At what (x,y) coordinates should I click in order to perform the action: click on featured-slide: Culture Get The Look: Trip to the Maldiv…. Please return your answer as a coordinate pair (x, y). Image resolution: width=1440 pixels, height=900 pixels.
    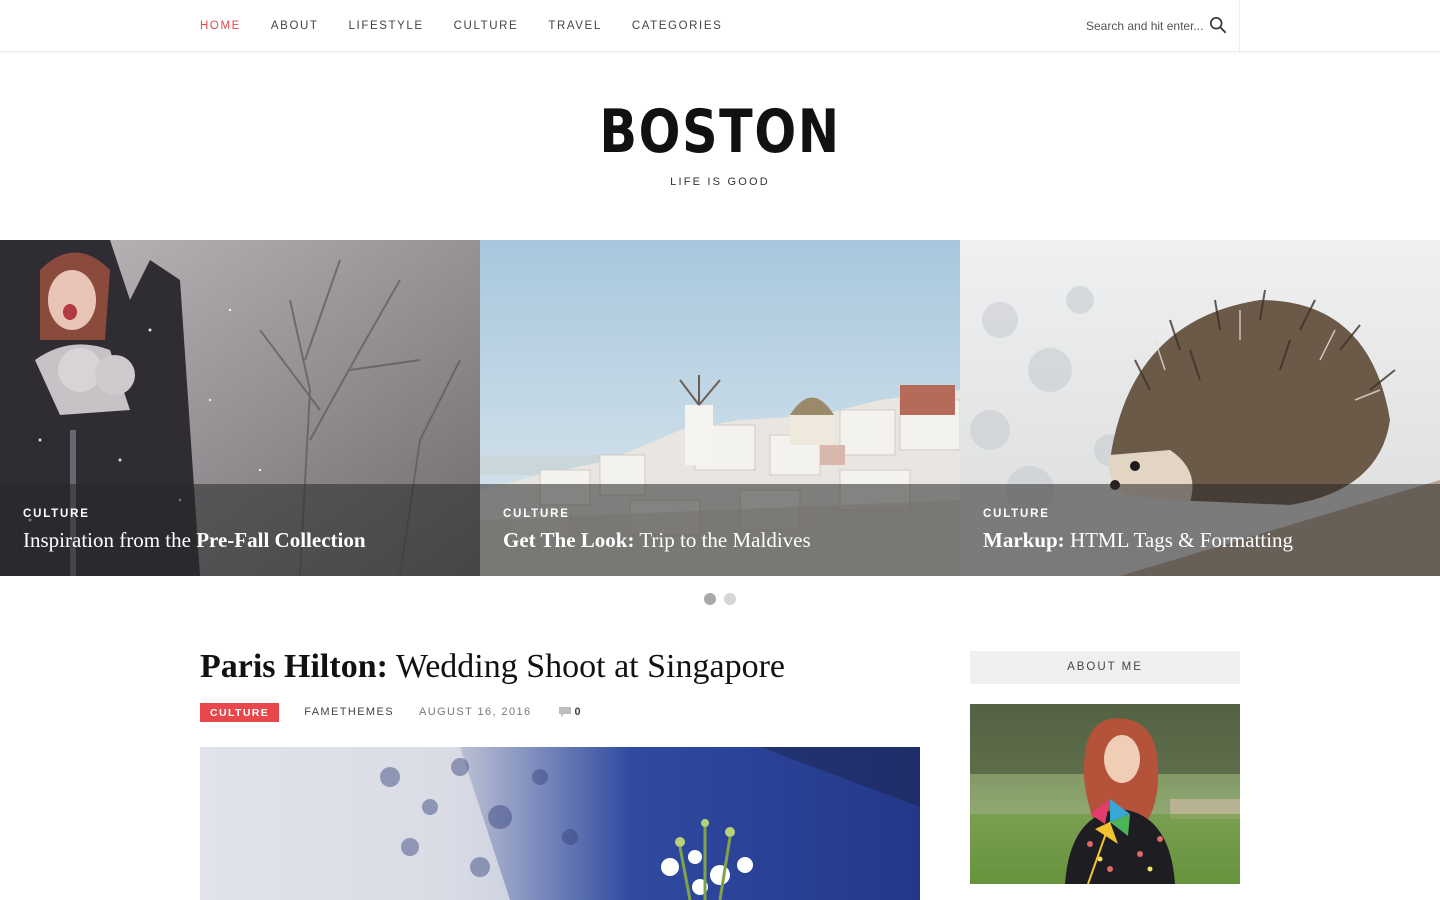
    Looking at the image, I should click on (720, 408).